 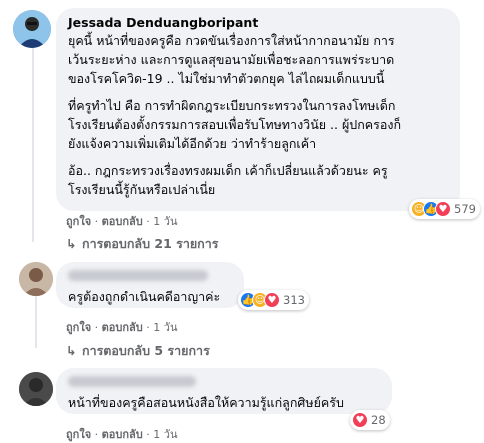 What do you see at coordinates (146, 350) in the screenshot?
I see `replies-count-label: การตอบกลับ 5 รายการ` at bounding box center [146, 350].